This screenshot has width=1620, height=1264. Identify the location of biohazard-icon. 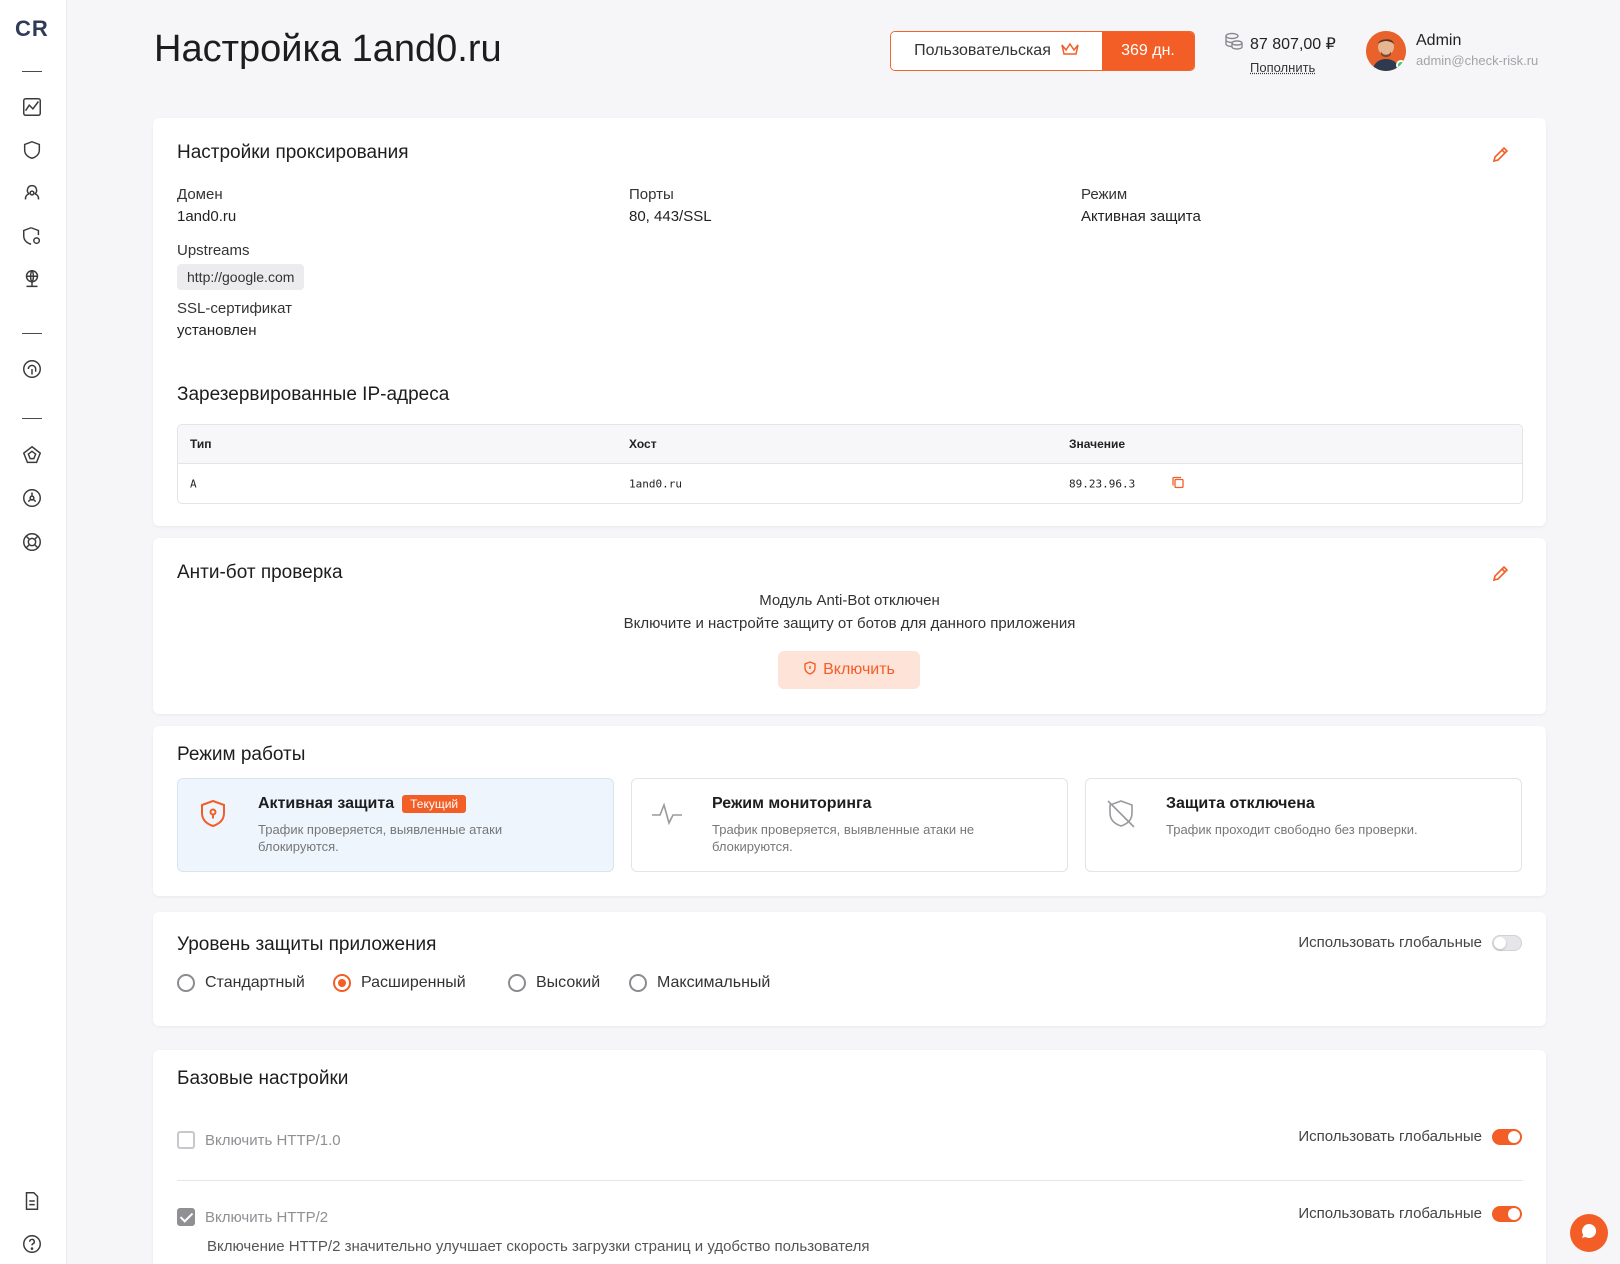
(32, 193).